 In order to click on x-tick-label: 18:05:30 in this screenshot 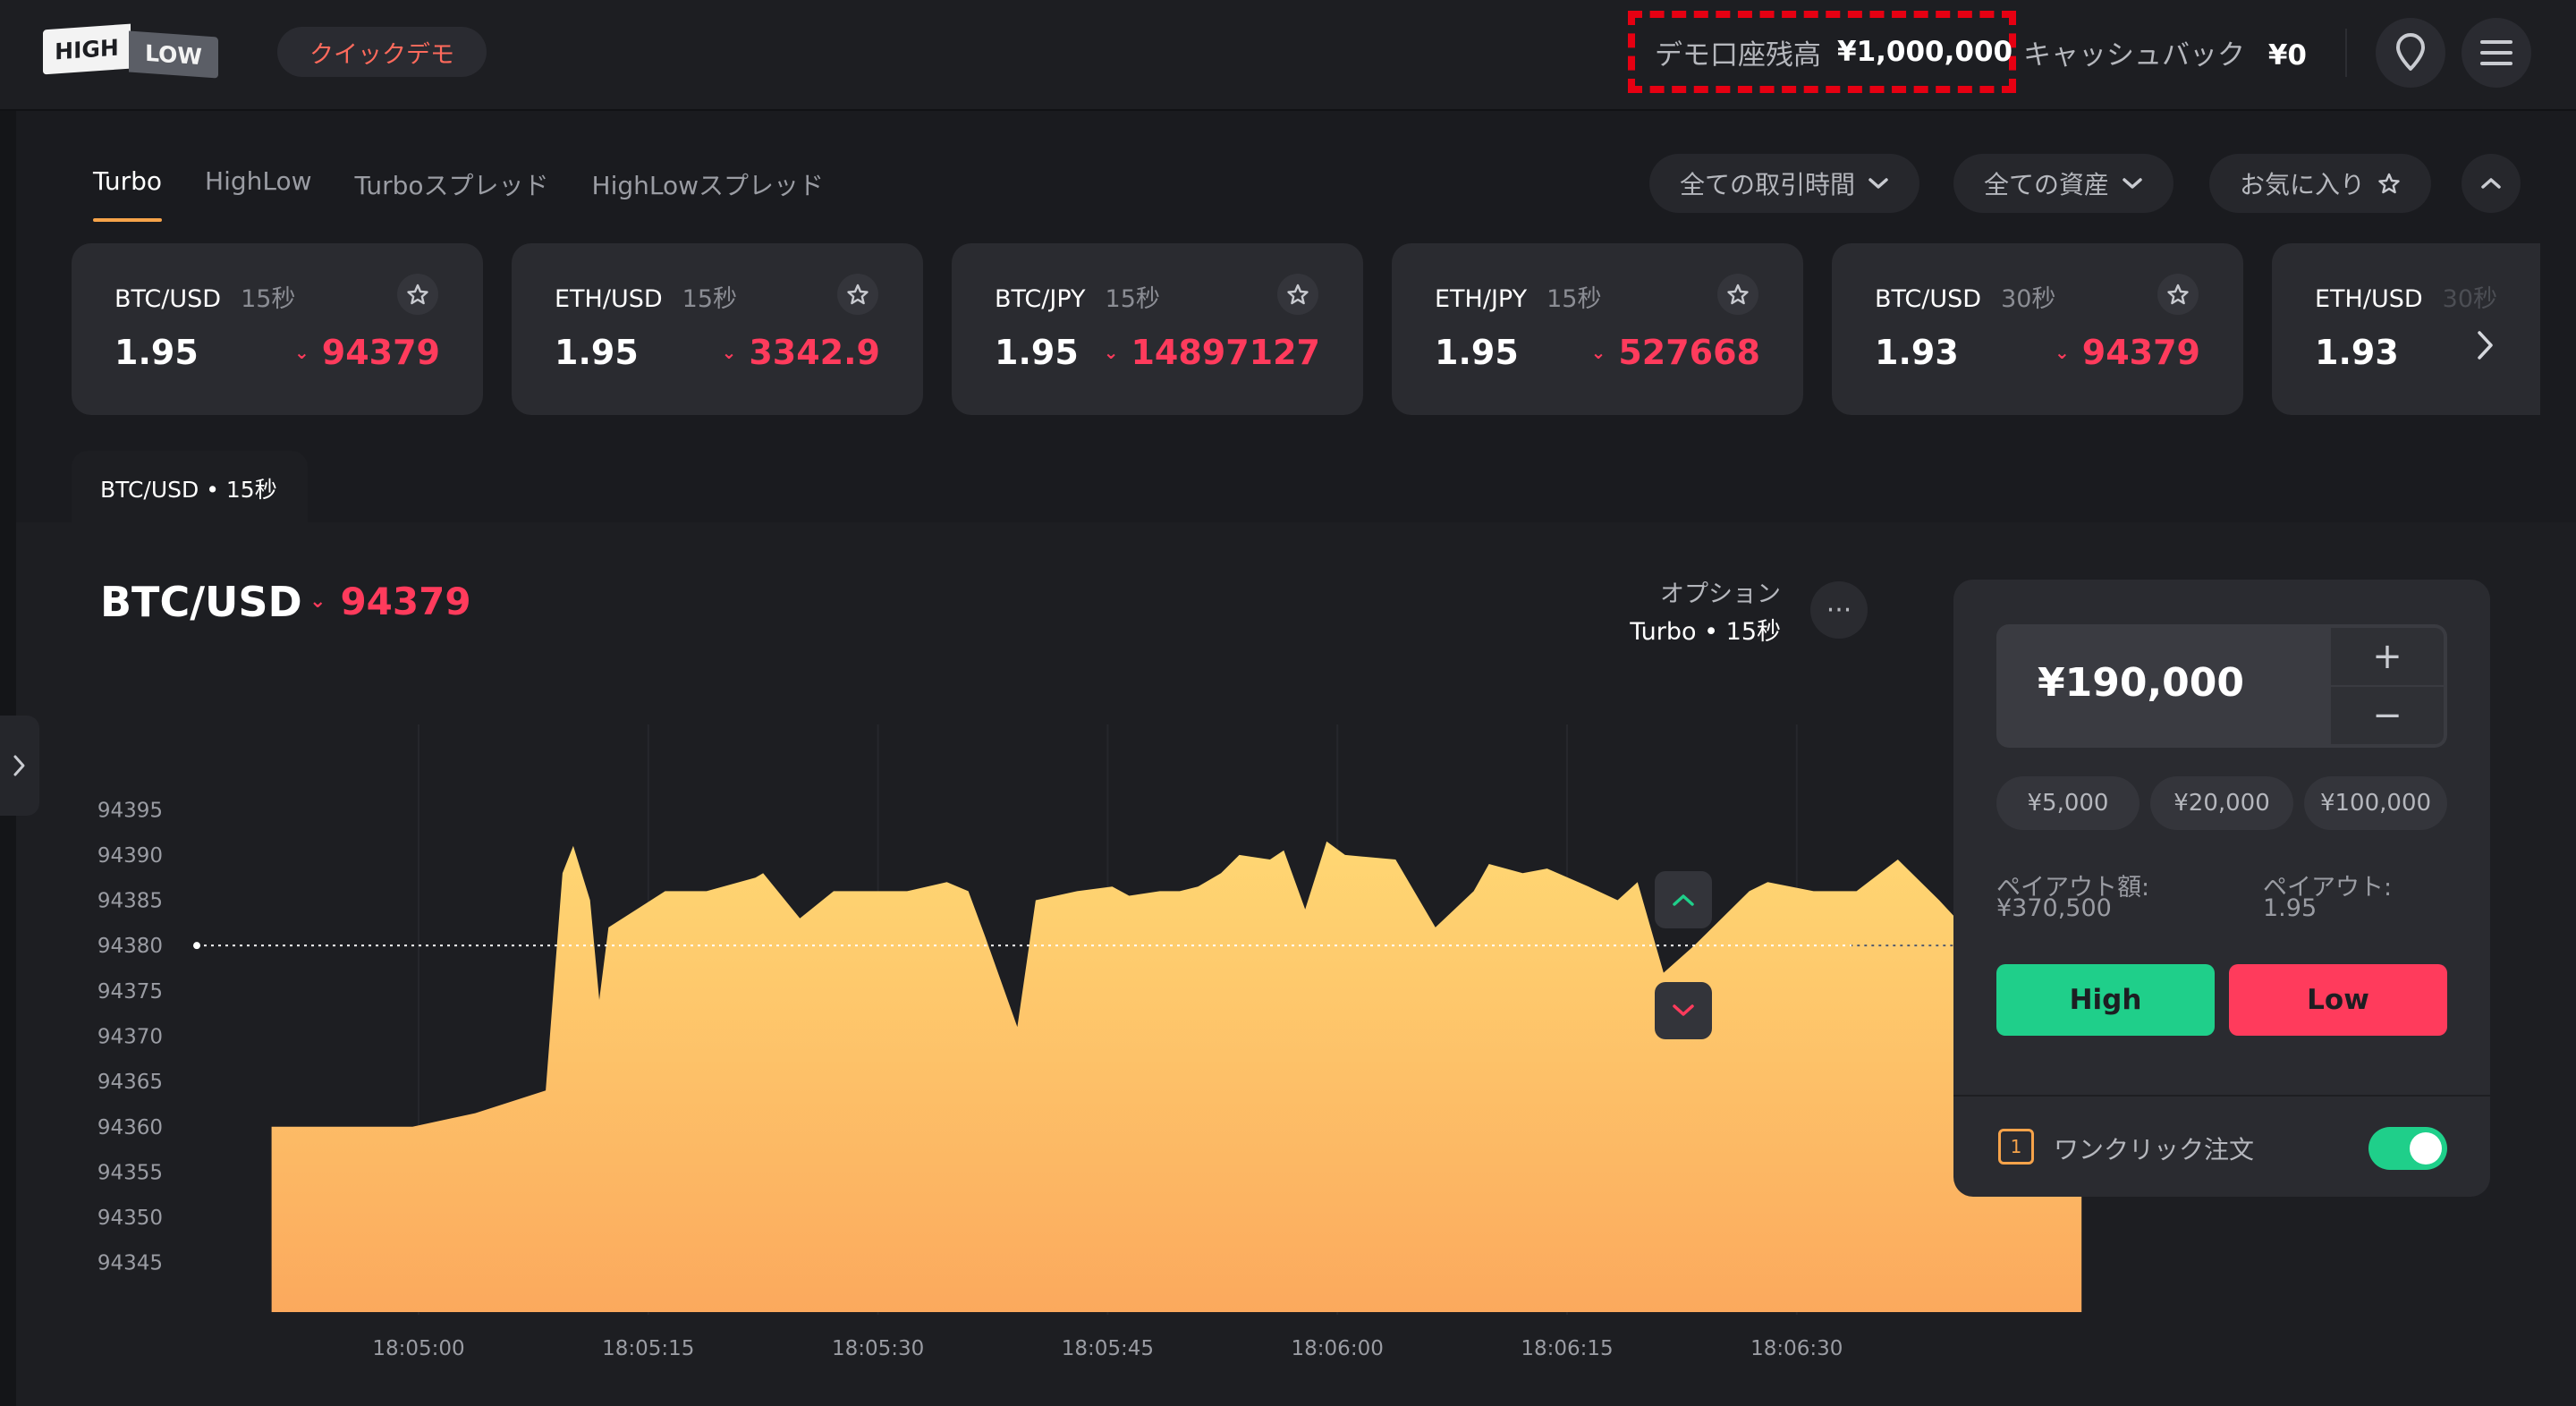, I will do `click(878, 1349)`.